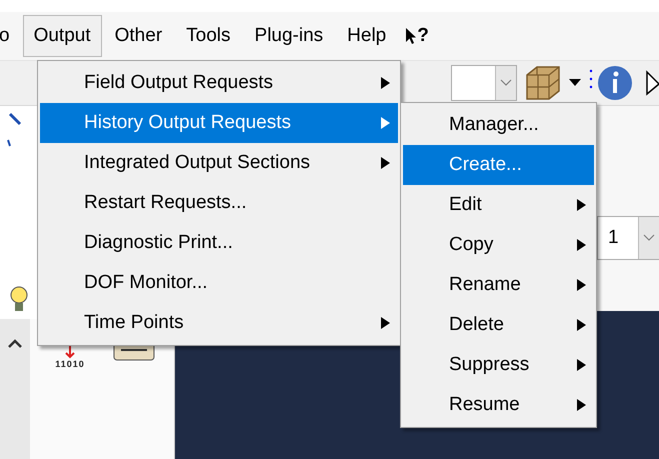  I want to click on menu-item: Resume, so click(498, 405).